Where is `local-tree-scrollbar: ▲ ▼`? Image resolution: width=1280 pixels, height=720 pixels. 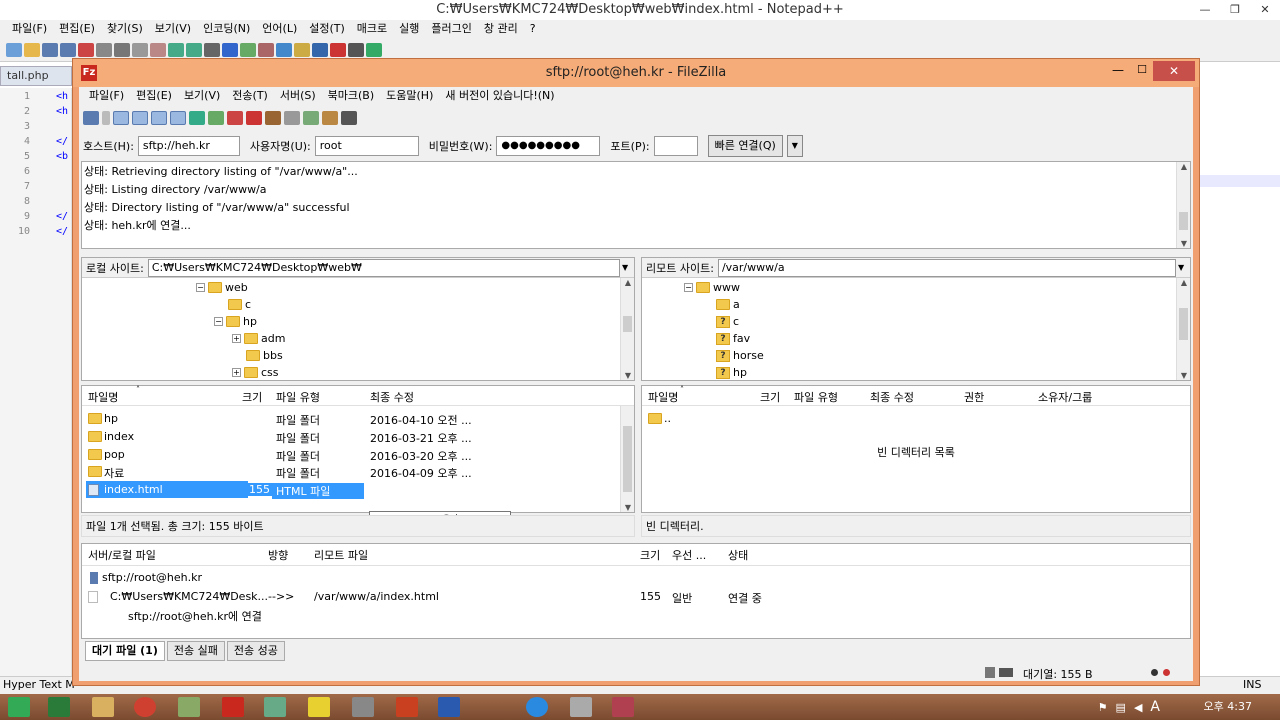
local-tree-scrollbar: ▲ ▼ is located at coordinates (627, 329).